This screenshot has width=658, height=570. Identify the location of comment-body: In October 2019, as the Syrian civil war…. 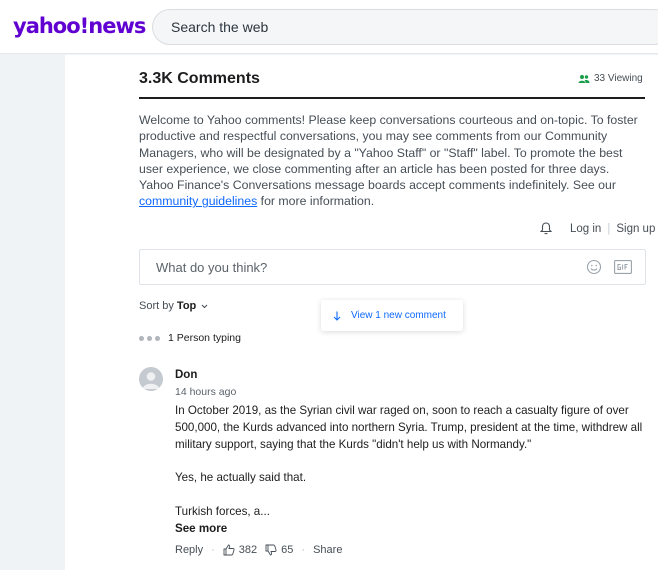
(410, 462).